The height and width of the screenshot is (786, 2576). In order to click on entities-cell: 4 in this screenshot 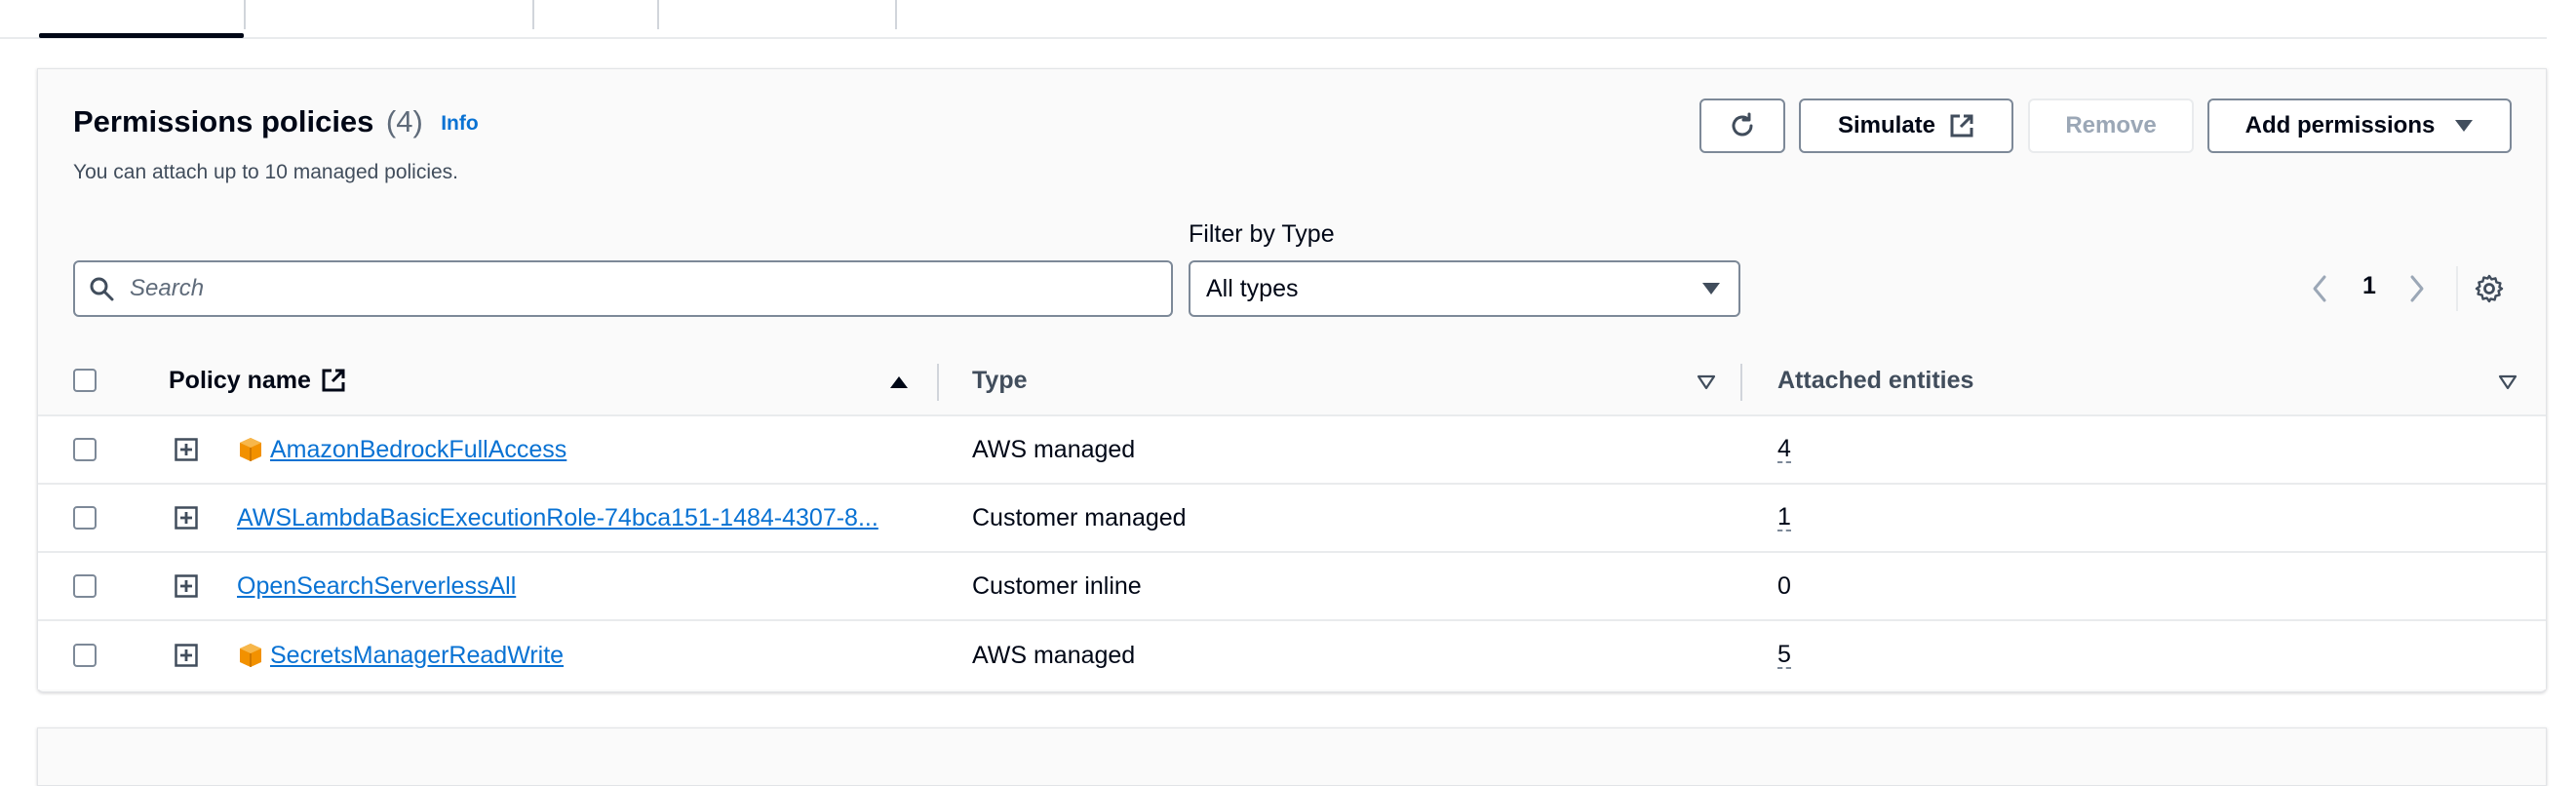, I will do `click(1784, 449)`.